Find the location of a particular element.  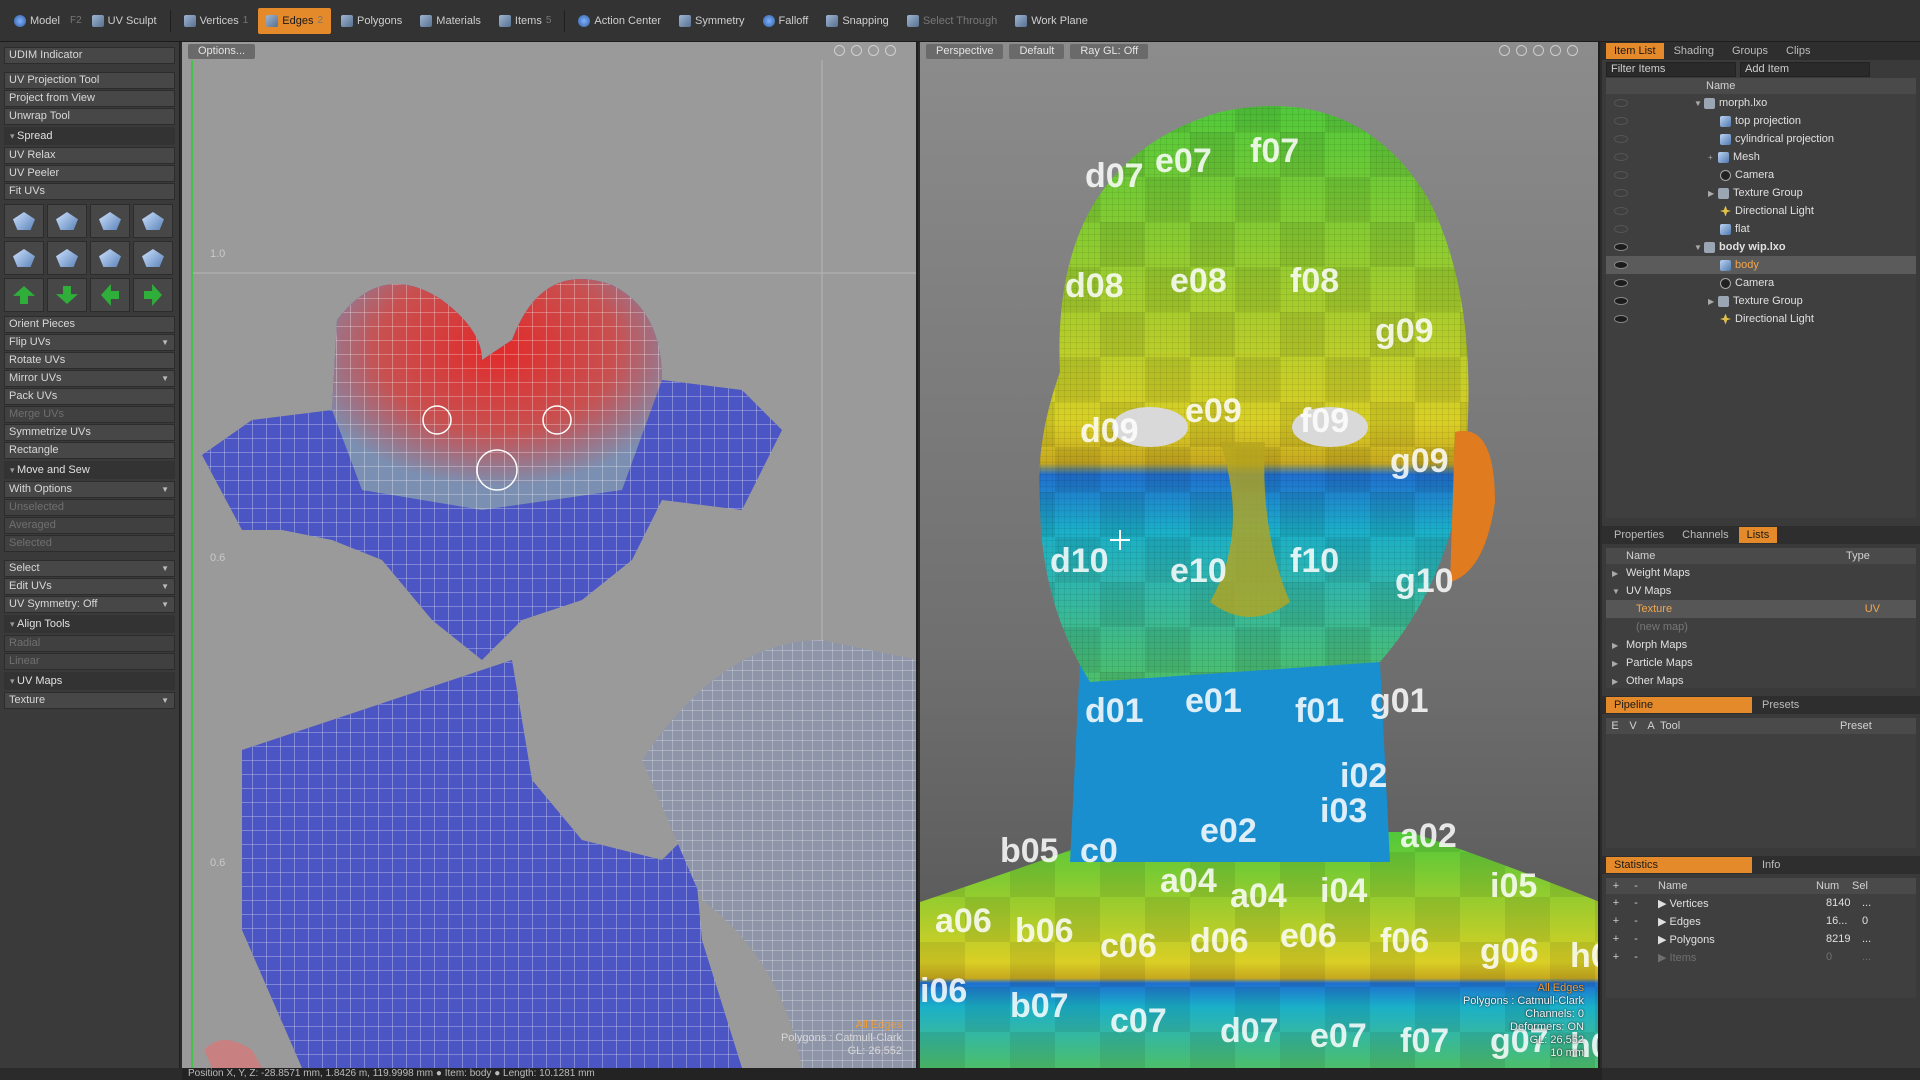

symmetrize-uvs-button: Symmetrize UVs is located at coordinates (89, 432).